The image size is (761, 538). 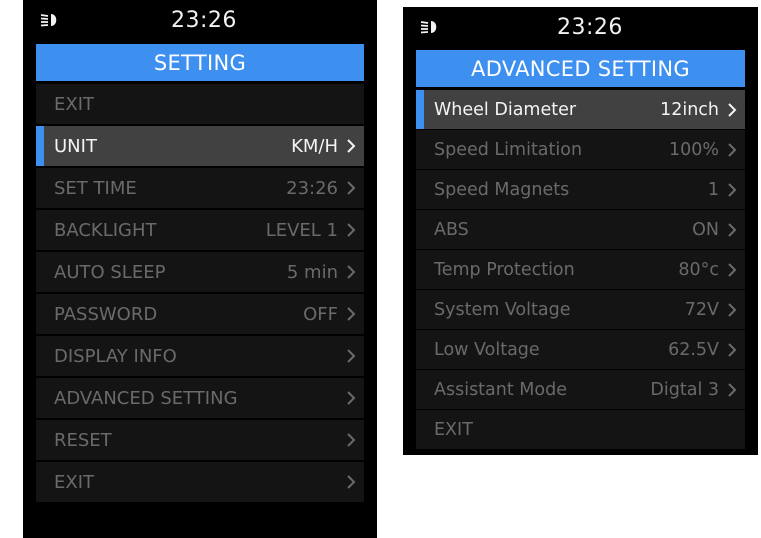 What do you see at coordinates (451, 229) in the screenshot?
I see `menu-item-label: ABS` at bounding box center [451, 229].